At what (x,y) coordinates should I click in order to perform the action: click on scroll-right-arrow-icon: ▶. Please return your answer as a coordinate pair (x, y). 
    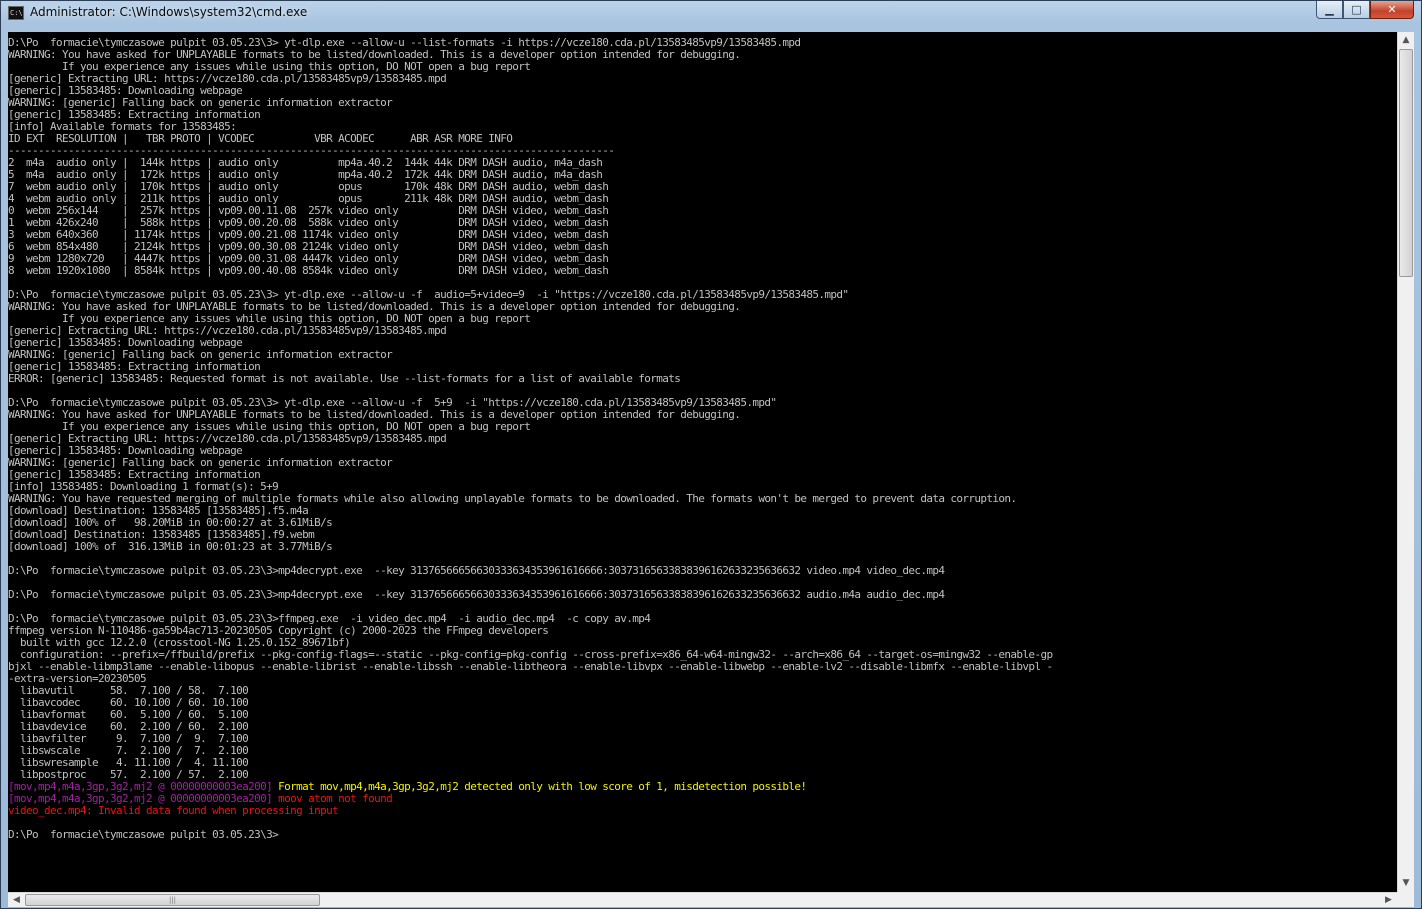
    Looking at the image, I should click on (1388, 900).